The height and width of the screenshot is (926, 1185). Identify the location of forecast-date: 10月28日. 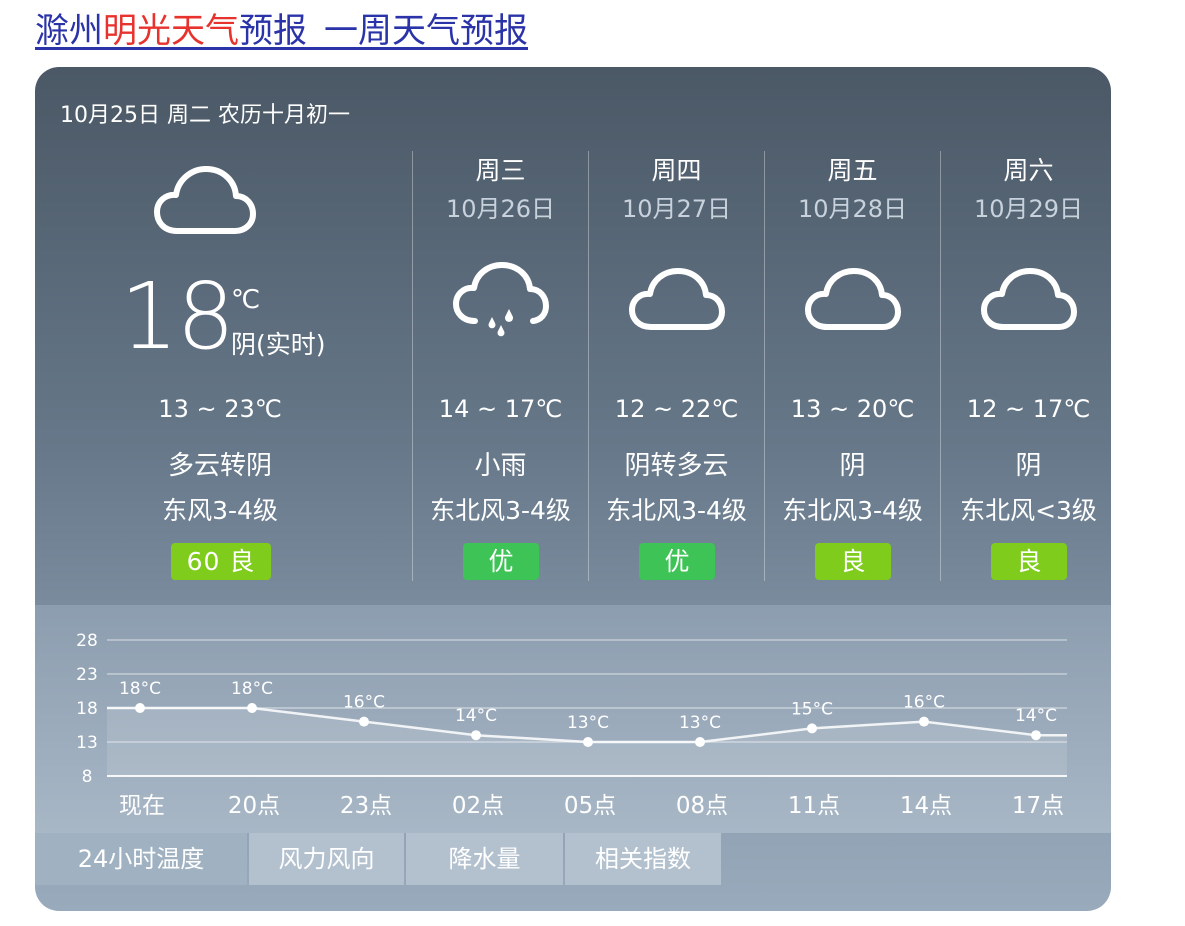
(852, 209).